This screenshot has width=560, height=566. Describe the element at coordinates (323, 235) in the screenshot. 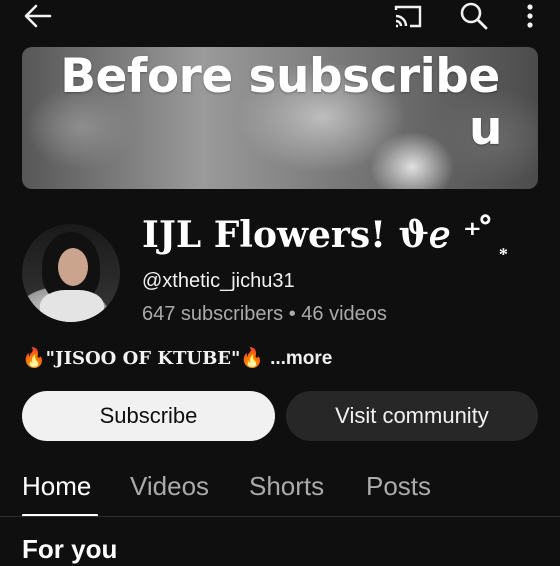

I see `channel-name: IJL Flowers! ϑℯ ⁺ ̊ ͙` at that location.